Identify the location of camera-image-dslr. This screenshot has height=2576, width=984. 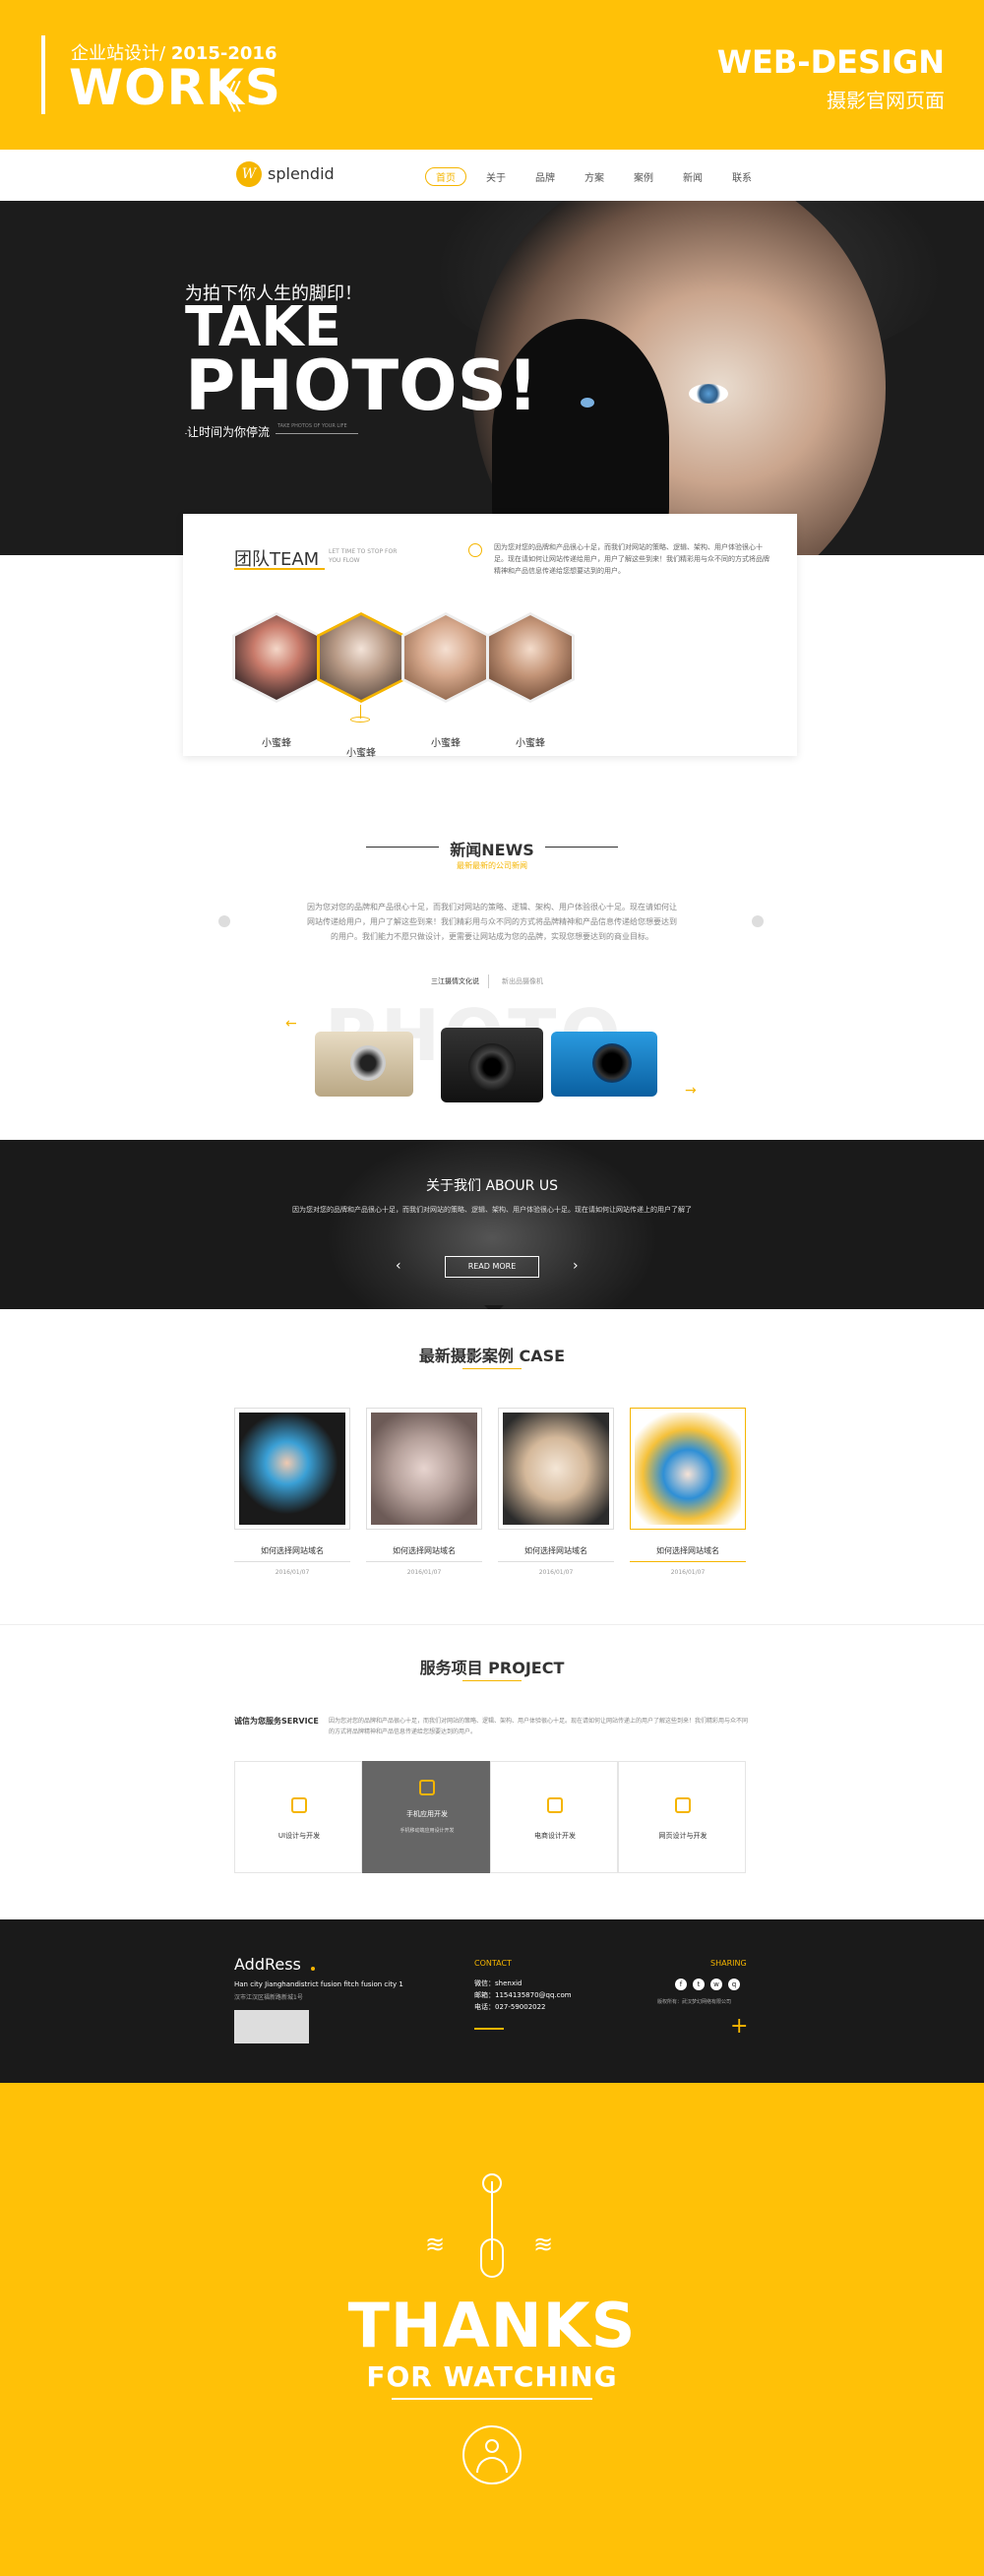
(492, 1065).